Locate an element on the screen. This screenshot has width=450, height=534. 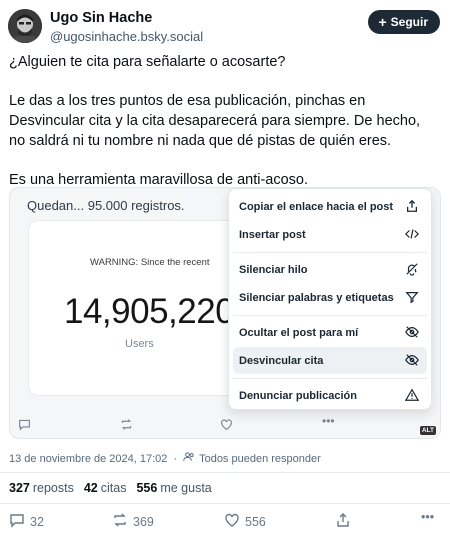
reply-count: 32 is located at coordinates (37, 521).